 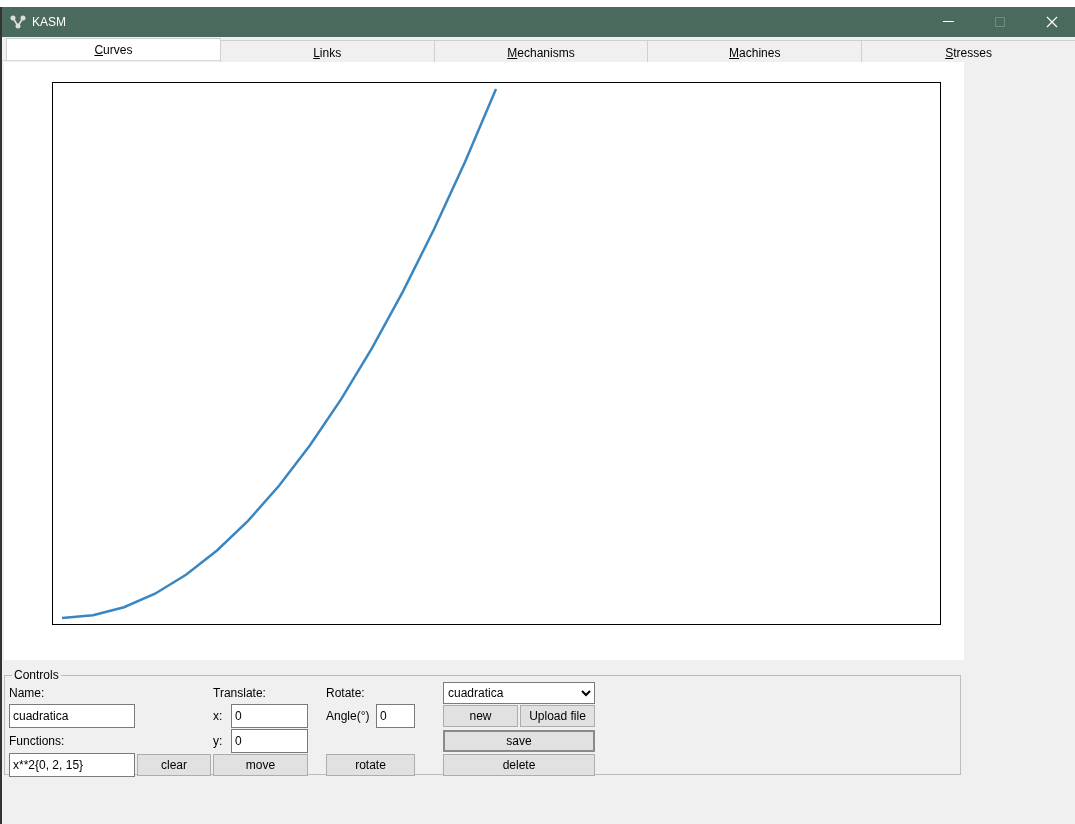 What do you see at coordinates (1052, 22) in the screenshot?
I see `close-icon` at bounding box center [1052, 22].